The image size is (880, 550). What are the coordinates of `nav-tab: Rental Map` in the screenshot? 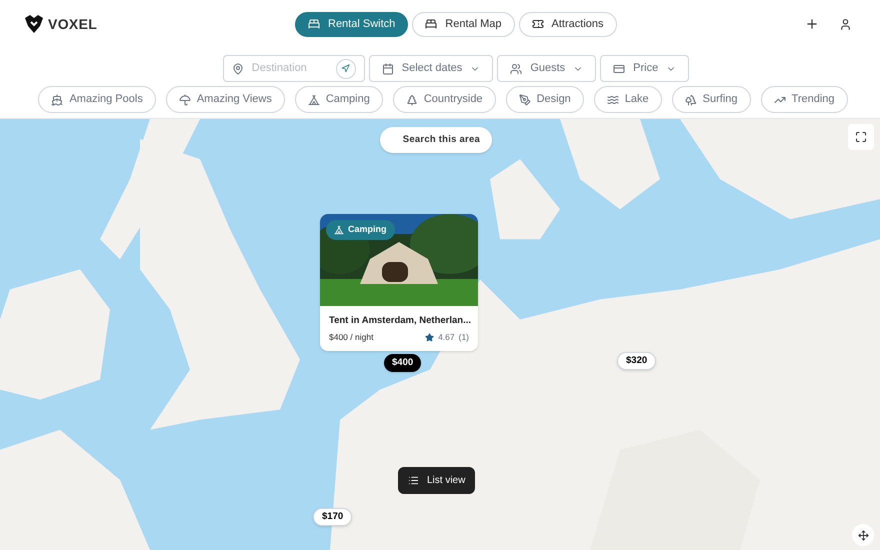 It's located at (463, 24).